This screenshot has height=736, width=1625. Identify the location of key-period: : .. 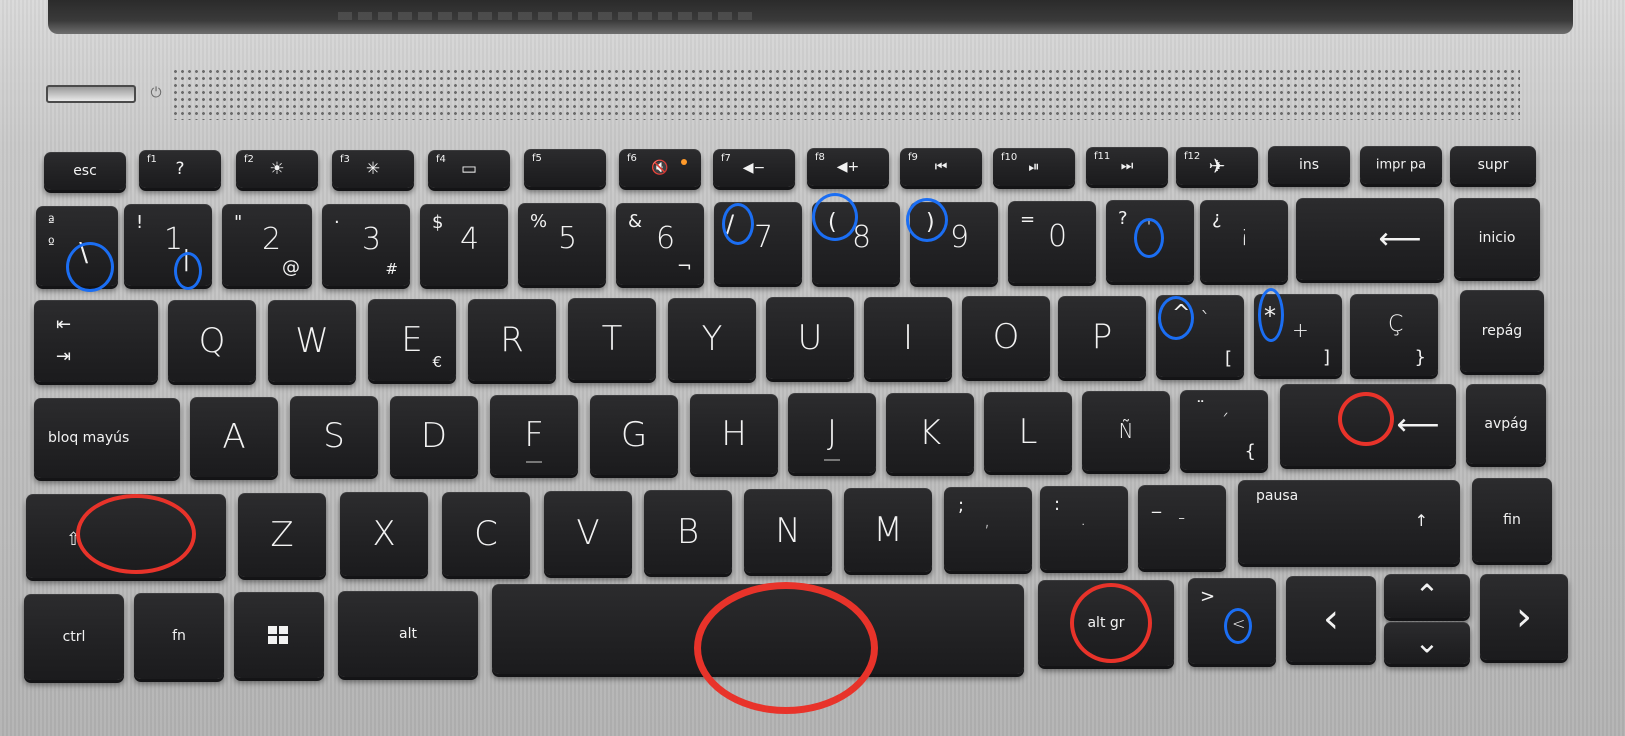
(1084, 528).